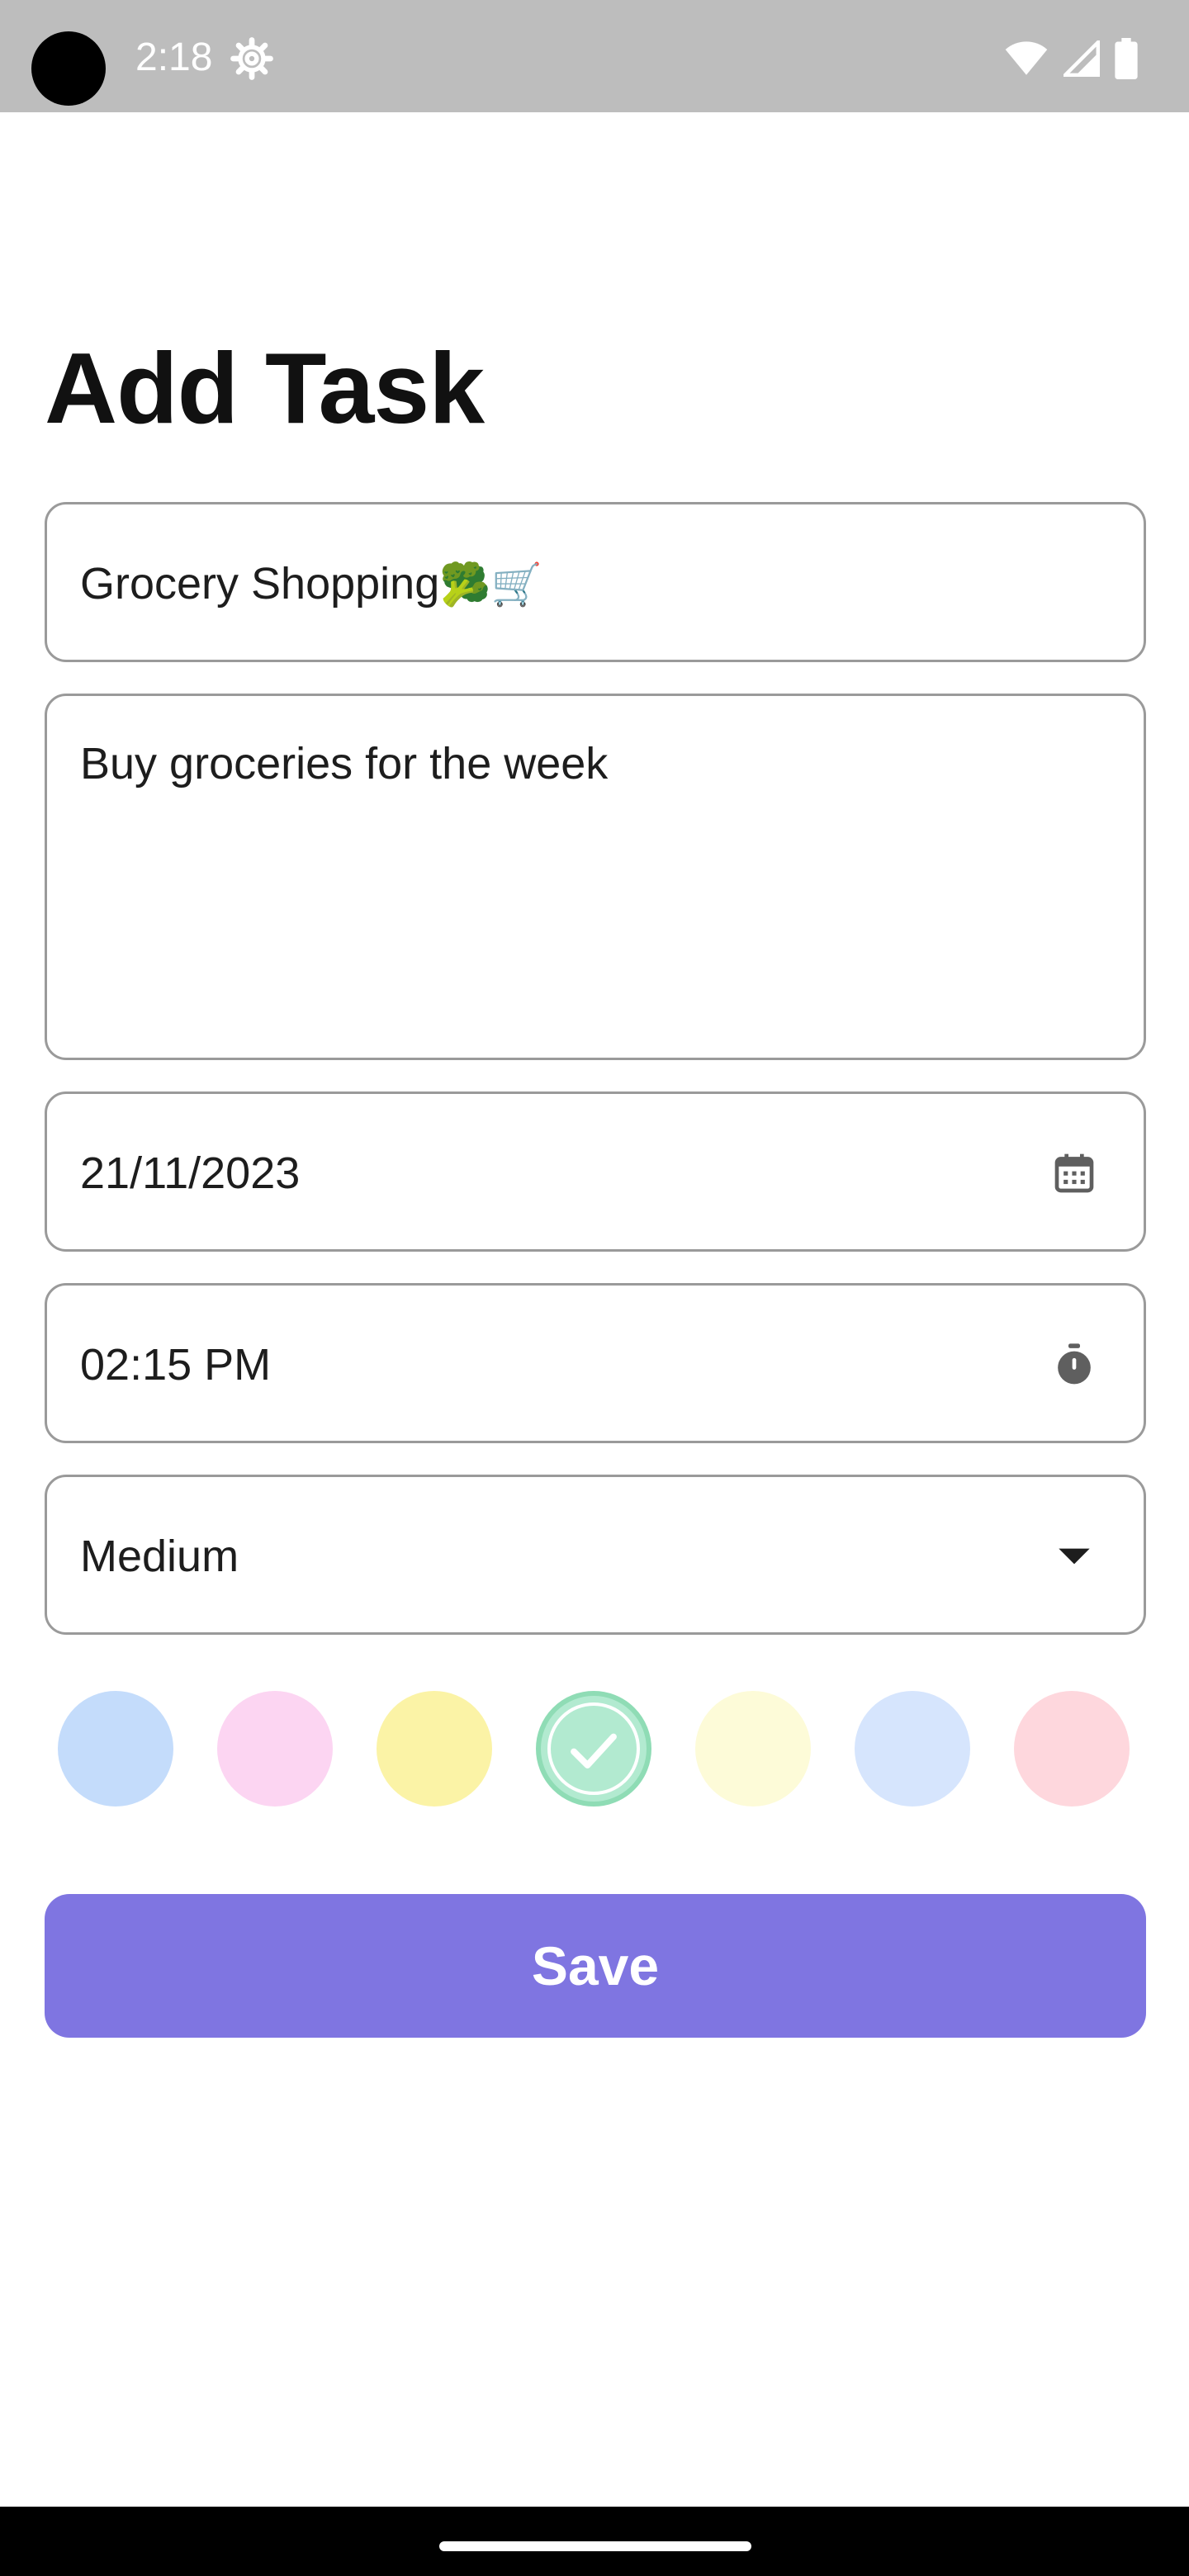  Describe the element at coordinates (595, 1555) in the screenshot. I see `priority-select: Medium` at that location.